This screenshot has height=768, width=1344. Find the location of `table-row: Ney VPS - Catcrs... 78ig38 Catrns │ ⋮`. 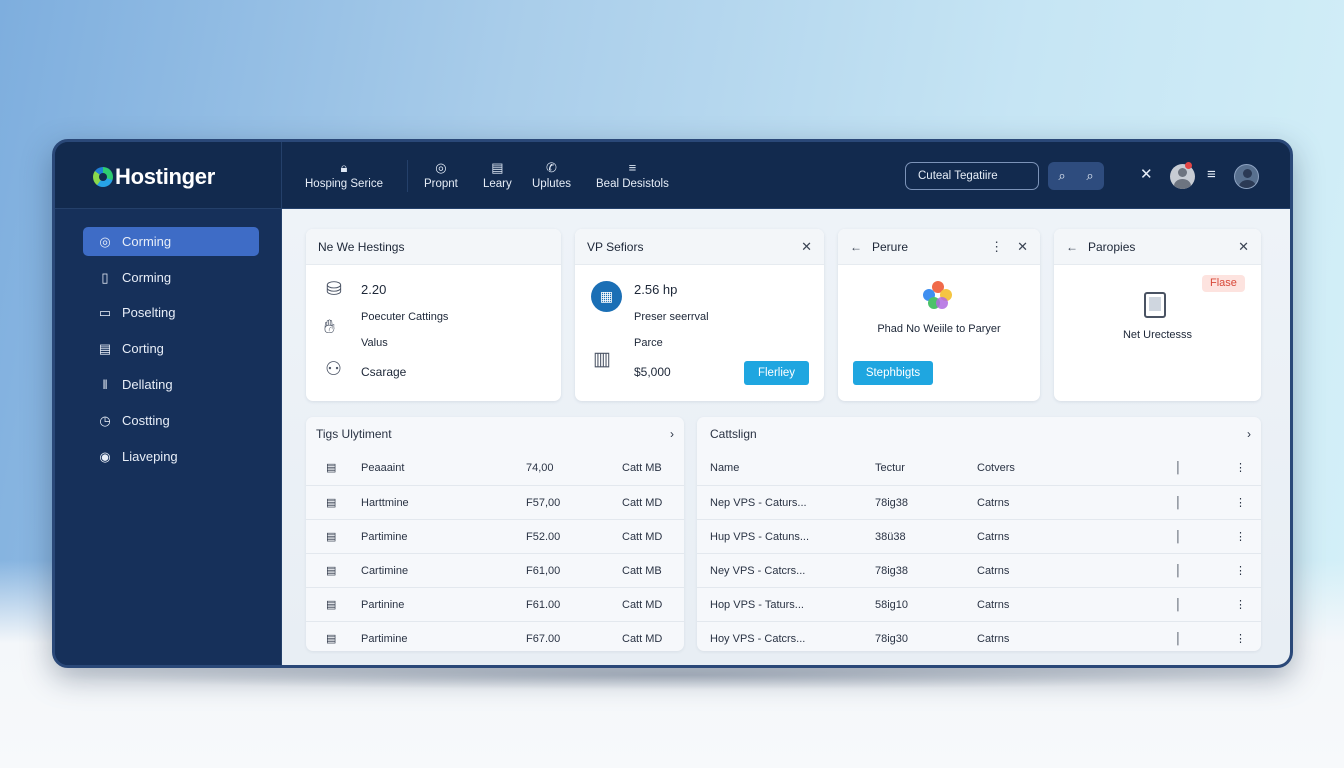

table-row: Ney VPS - Catcrs... 78ig38 Catrns │ ⋮ is located at coordinates (979, 570).